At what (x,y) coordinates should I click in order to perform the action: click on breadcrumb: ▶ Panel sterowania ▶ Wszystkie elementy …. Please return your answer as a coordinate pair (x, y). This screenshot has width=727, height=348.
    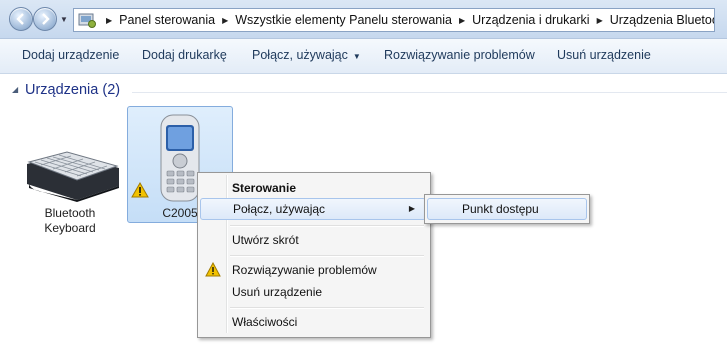
    Looking at the image, I should click on (394, 20).